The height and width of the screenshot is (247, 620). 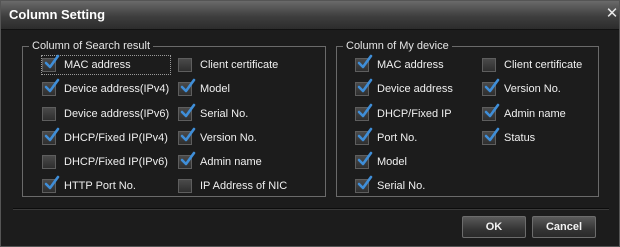 I want to click on checkbox-device-version-no: Version No., so click(x=521, y=88).